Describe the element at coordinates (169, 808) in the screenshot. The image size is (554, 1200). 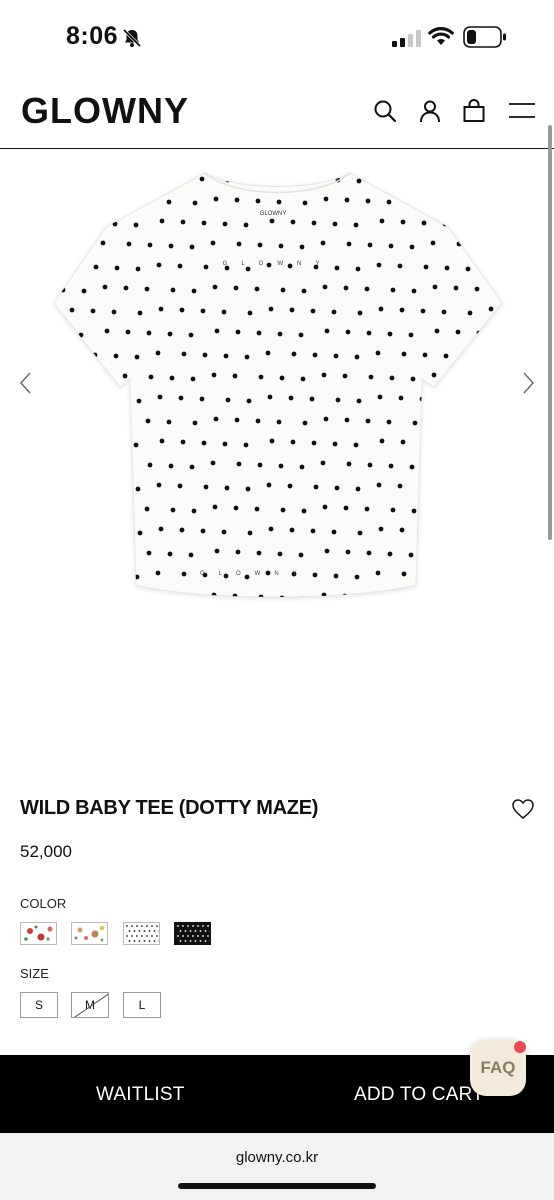
I see `product-title: WILD BABY TEE (DOTTY MAZE)` at that location.